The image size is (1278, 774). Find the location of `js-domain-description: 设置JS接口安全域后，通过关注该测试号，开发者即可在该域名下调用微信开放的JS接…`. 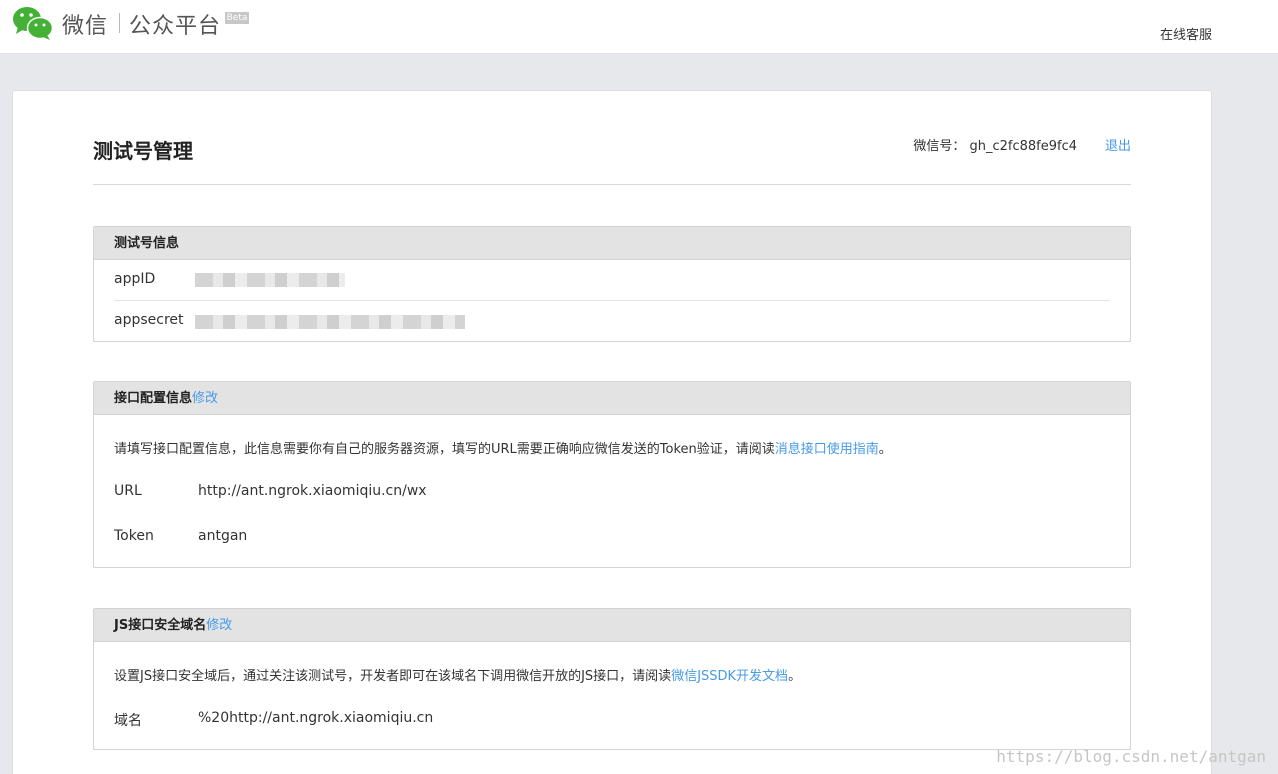

js-domain-description: 设置JS接口安全域后，通过关注该测试号，开发者即可在该域名下调用微信开放的JS接… is located at coordinates (457, 674).